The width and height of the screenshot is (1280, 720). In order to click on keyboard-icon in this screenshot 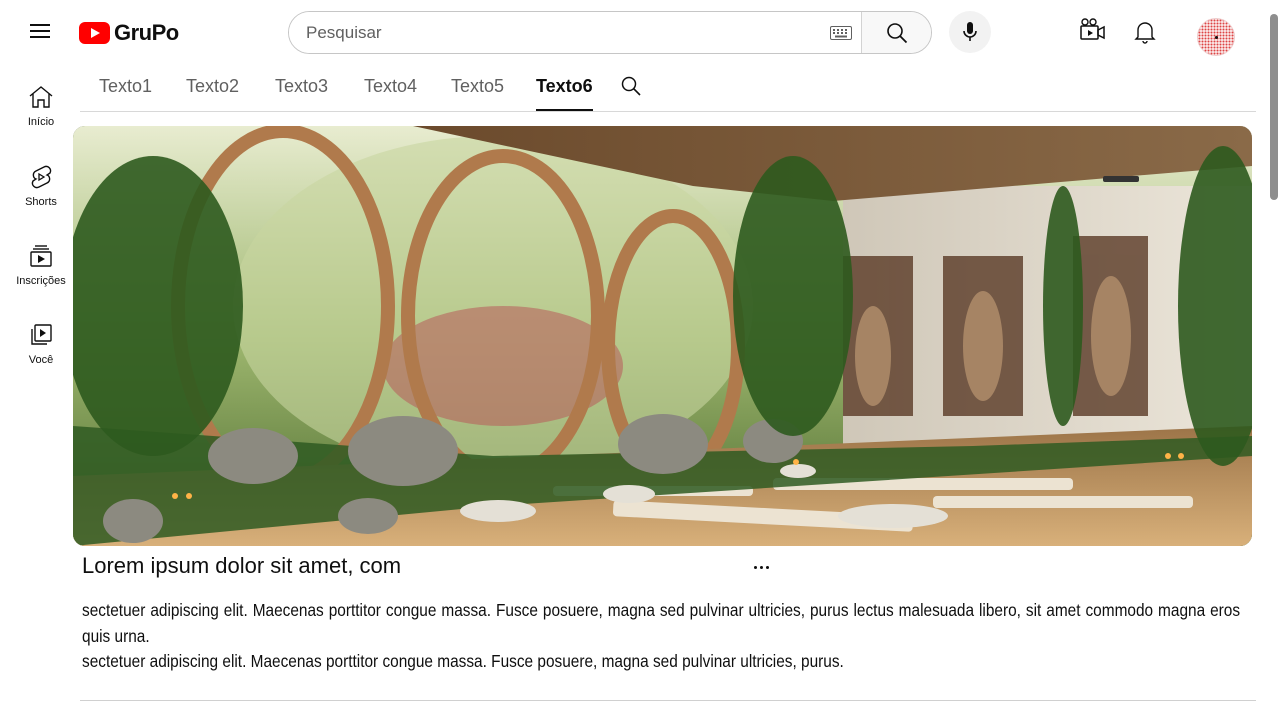, I will do `click(841, 32)`.